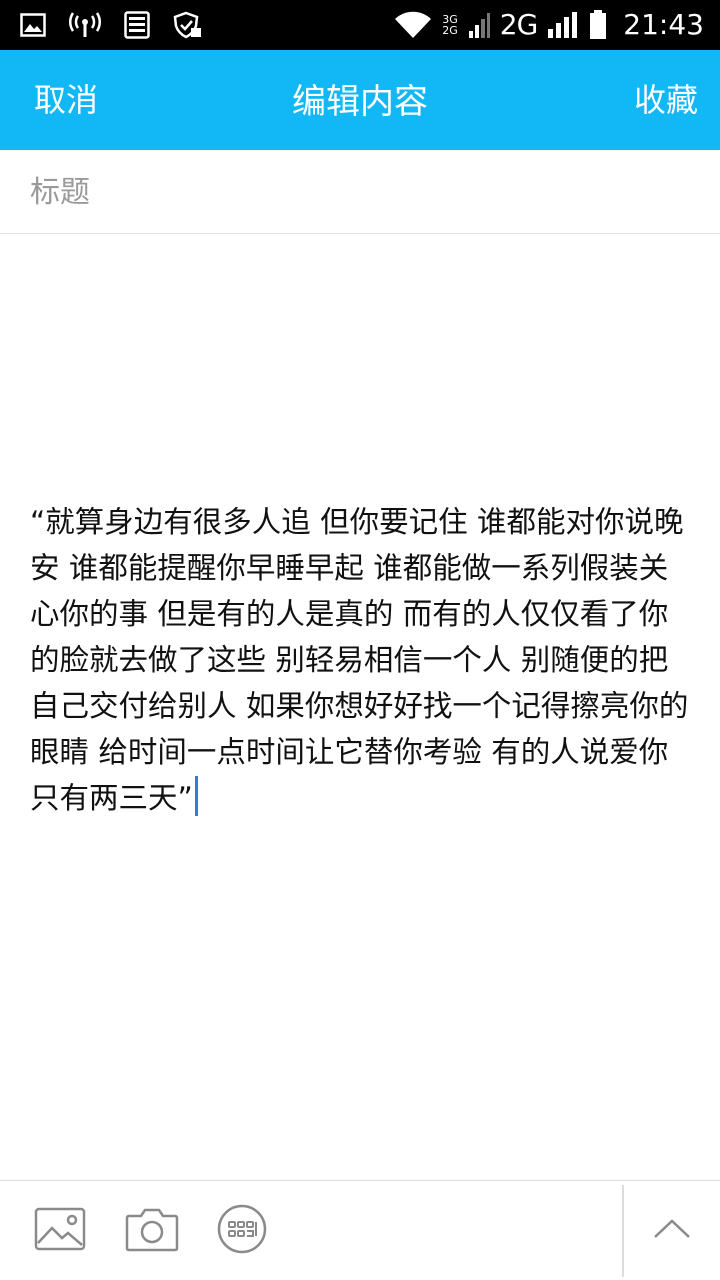  I want to click on gallery-notification-icon, so click(33, 25).